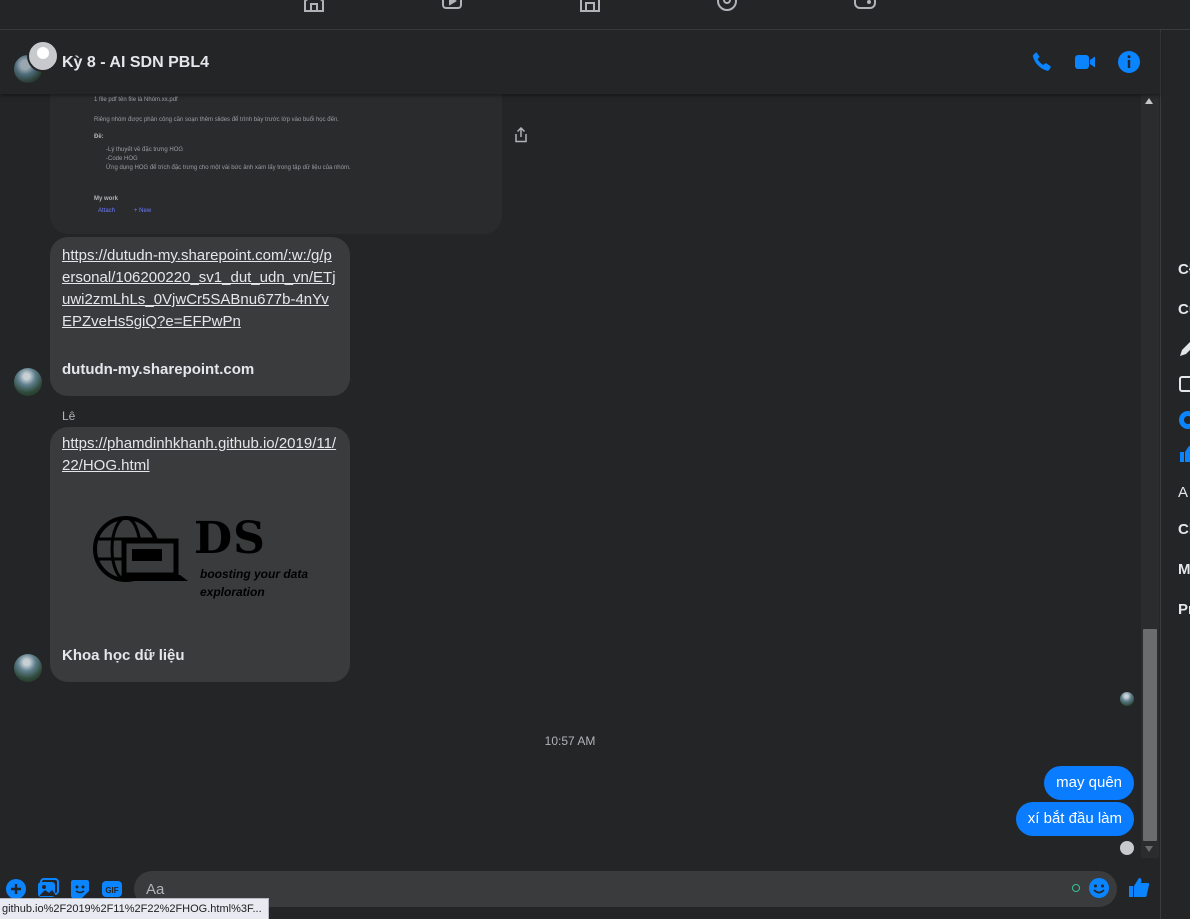  What do you see at coordinates (1184, 529) in the screenshot?
I see `panel-item: Cl` at bounding box center [1184, 529].